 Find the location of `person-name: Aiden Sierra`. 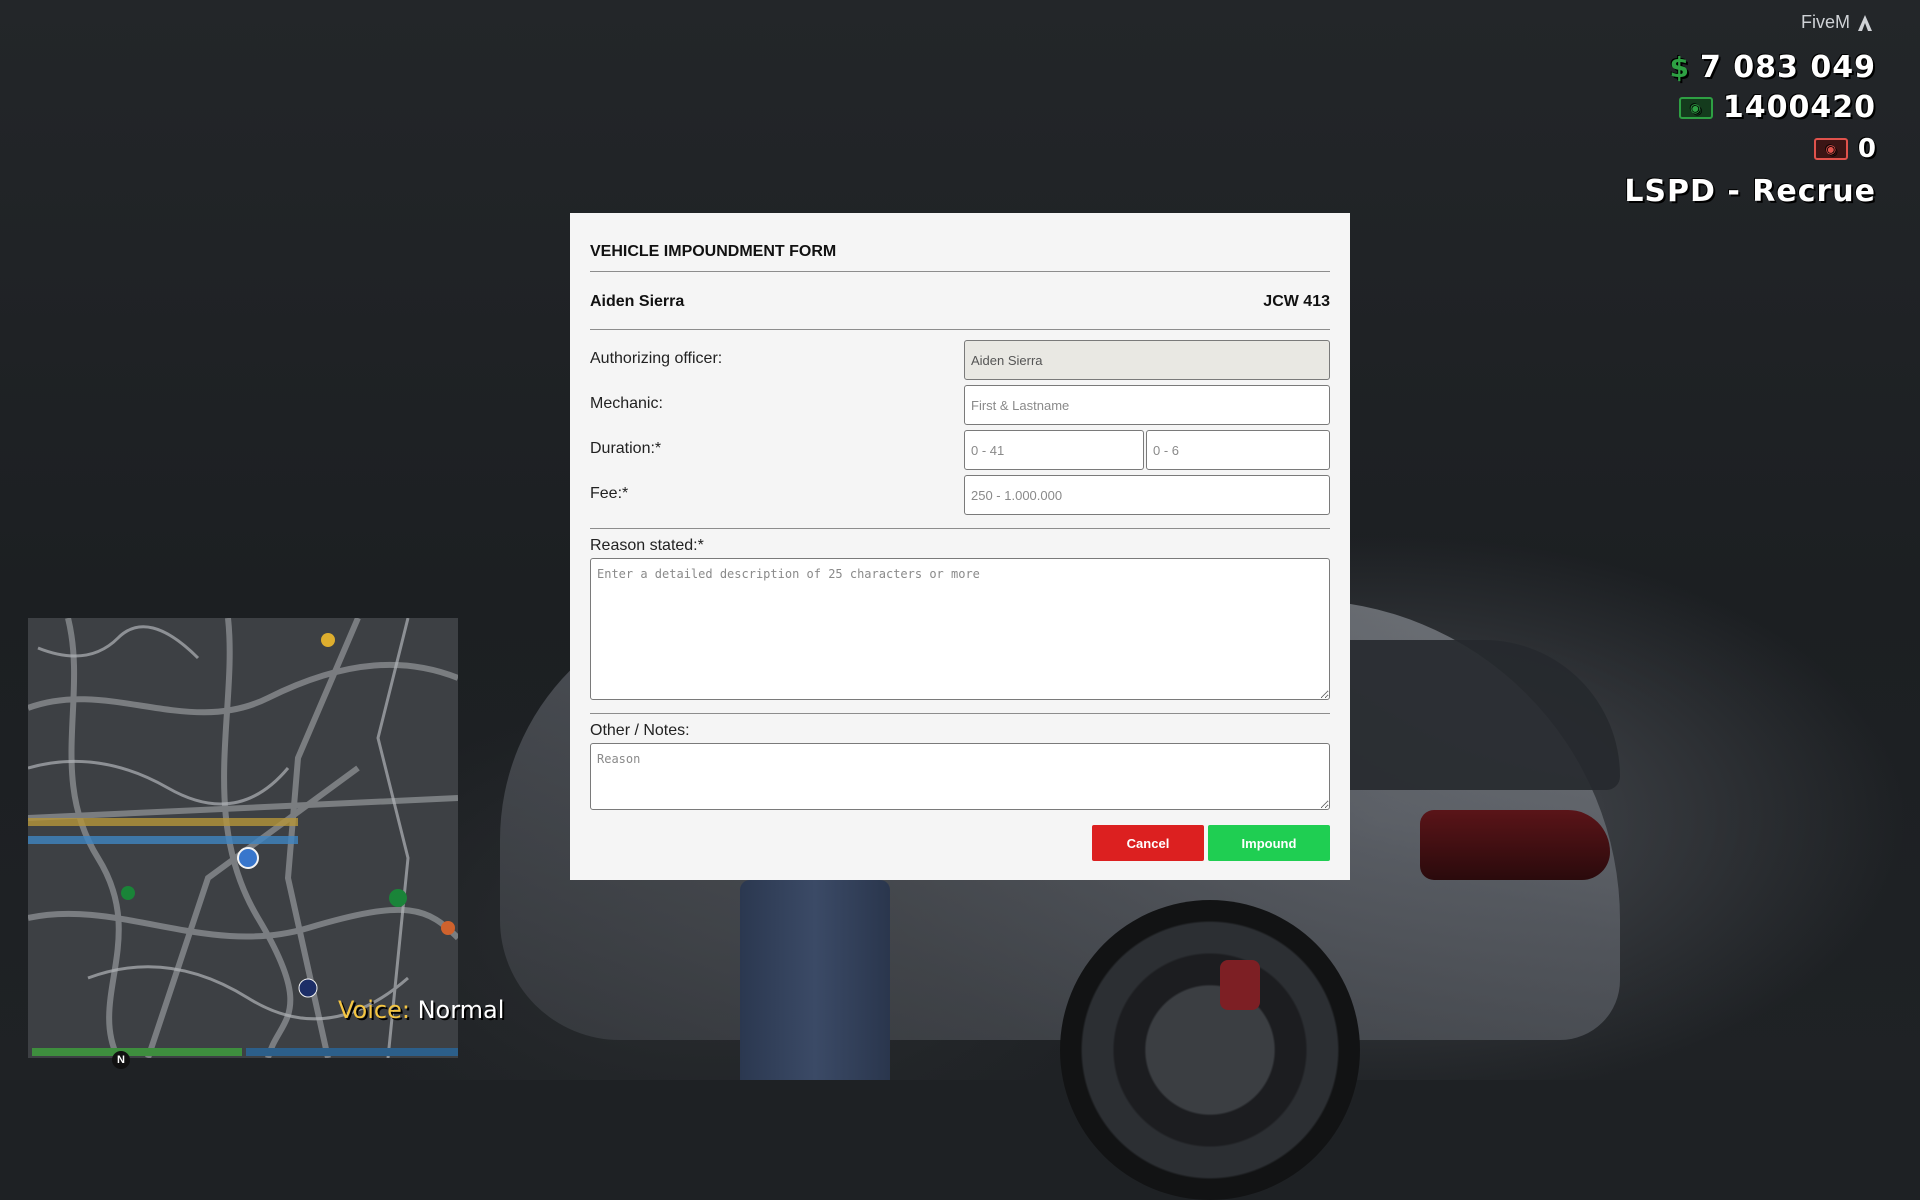

person-name: Aiden Sierra is located at coordinates (637, 301).